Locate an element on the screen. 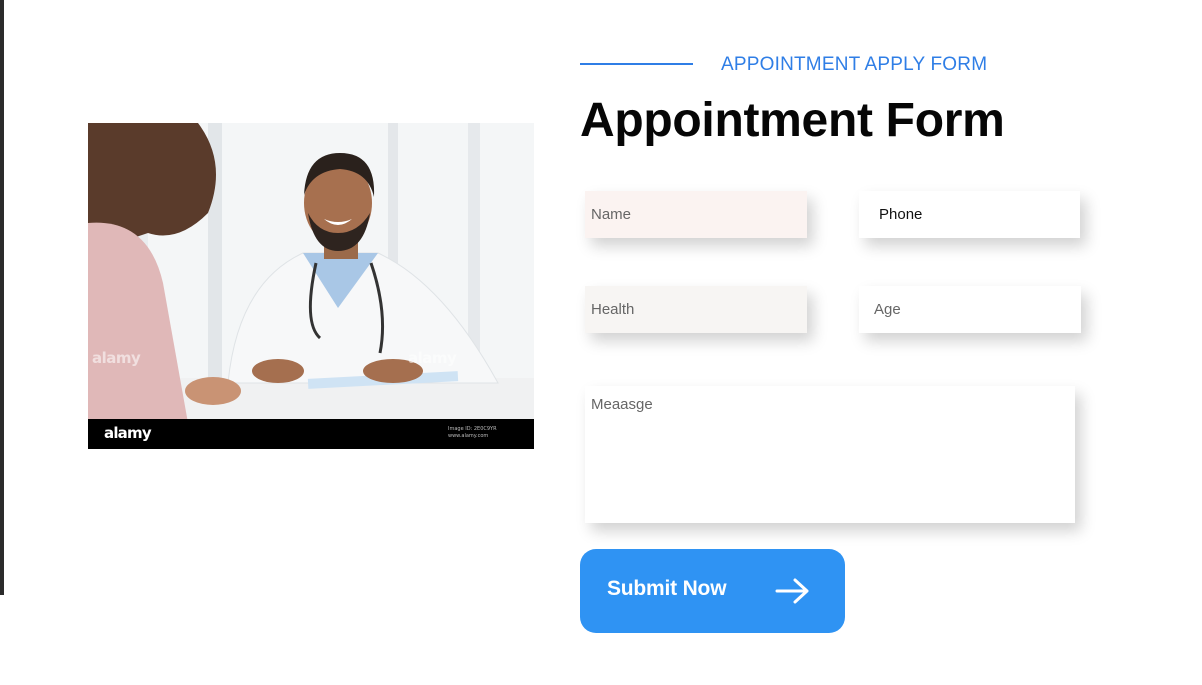  photo-credit: Image ID: 2E0C9YR www.alamy.com is located at coordinates (483, 433).